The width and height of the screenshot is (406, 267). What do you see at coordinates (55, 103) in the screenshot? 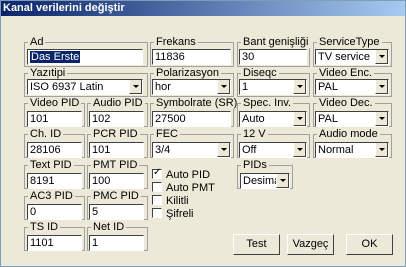
I see `label-videopid: Video PID` at bounding box center [55, 103].